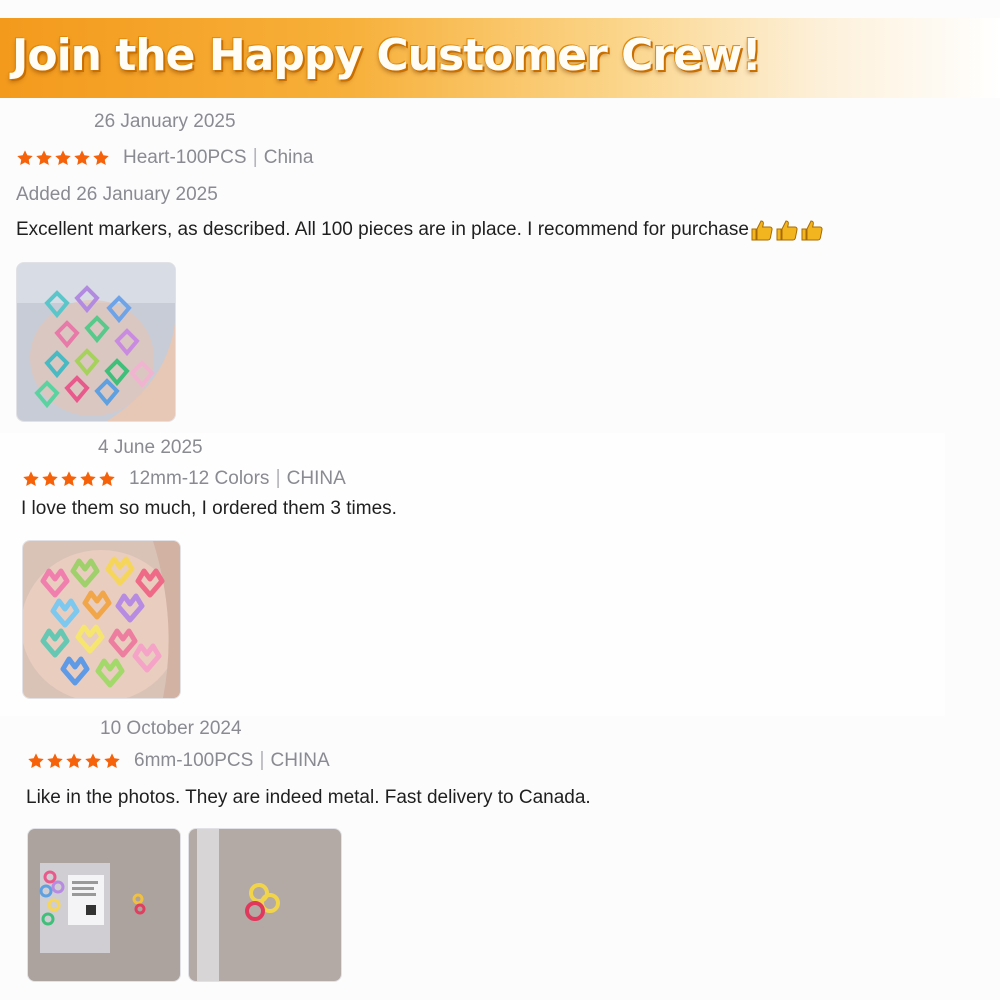 The image size is (1000, 1000). What do you see at coordinates (387, 55) in the screenshot?
I see `banner-title: Join the Happy Customer Crew!` at bounding box center [387, 55].